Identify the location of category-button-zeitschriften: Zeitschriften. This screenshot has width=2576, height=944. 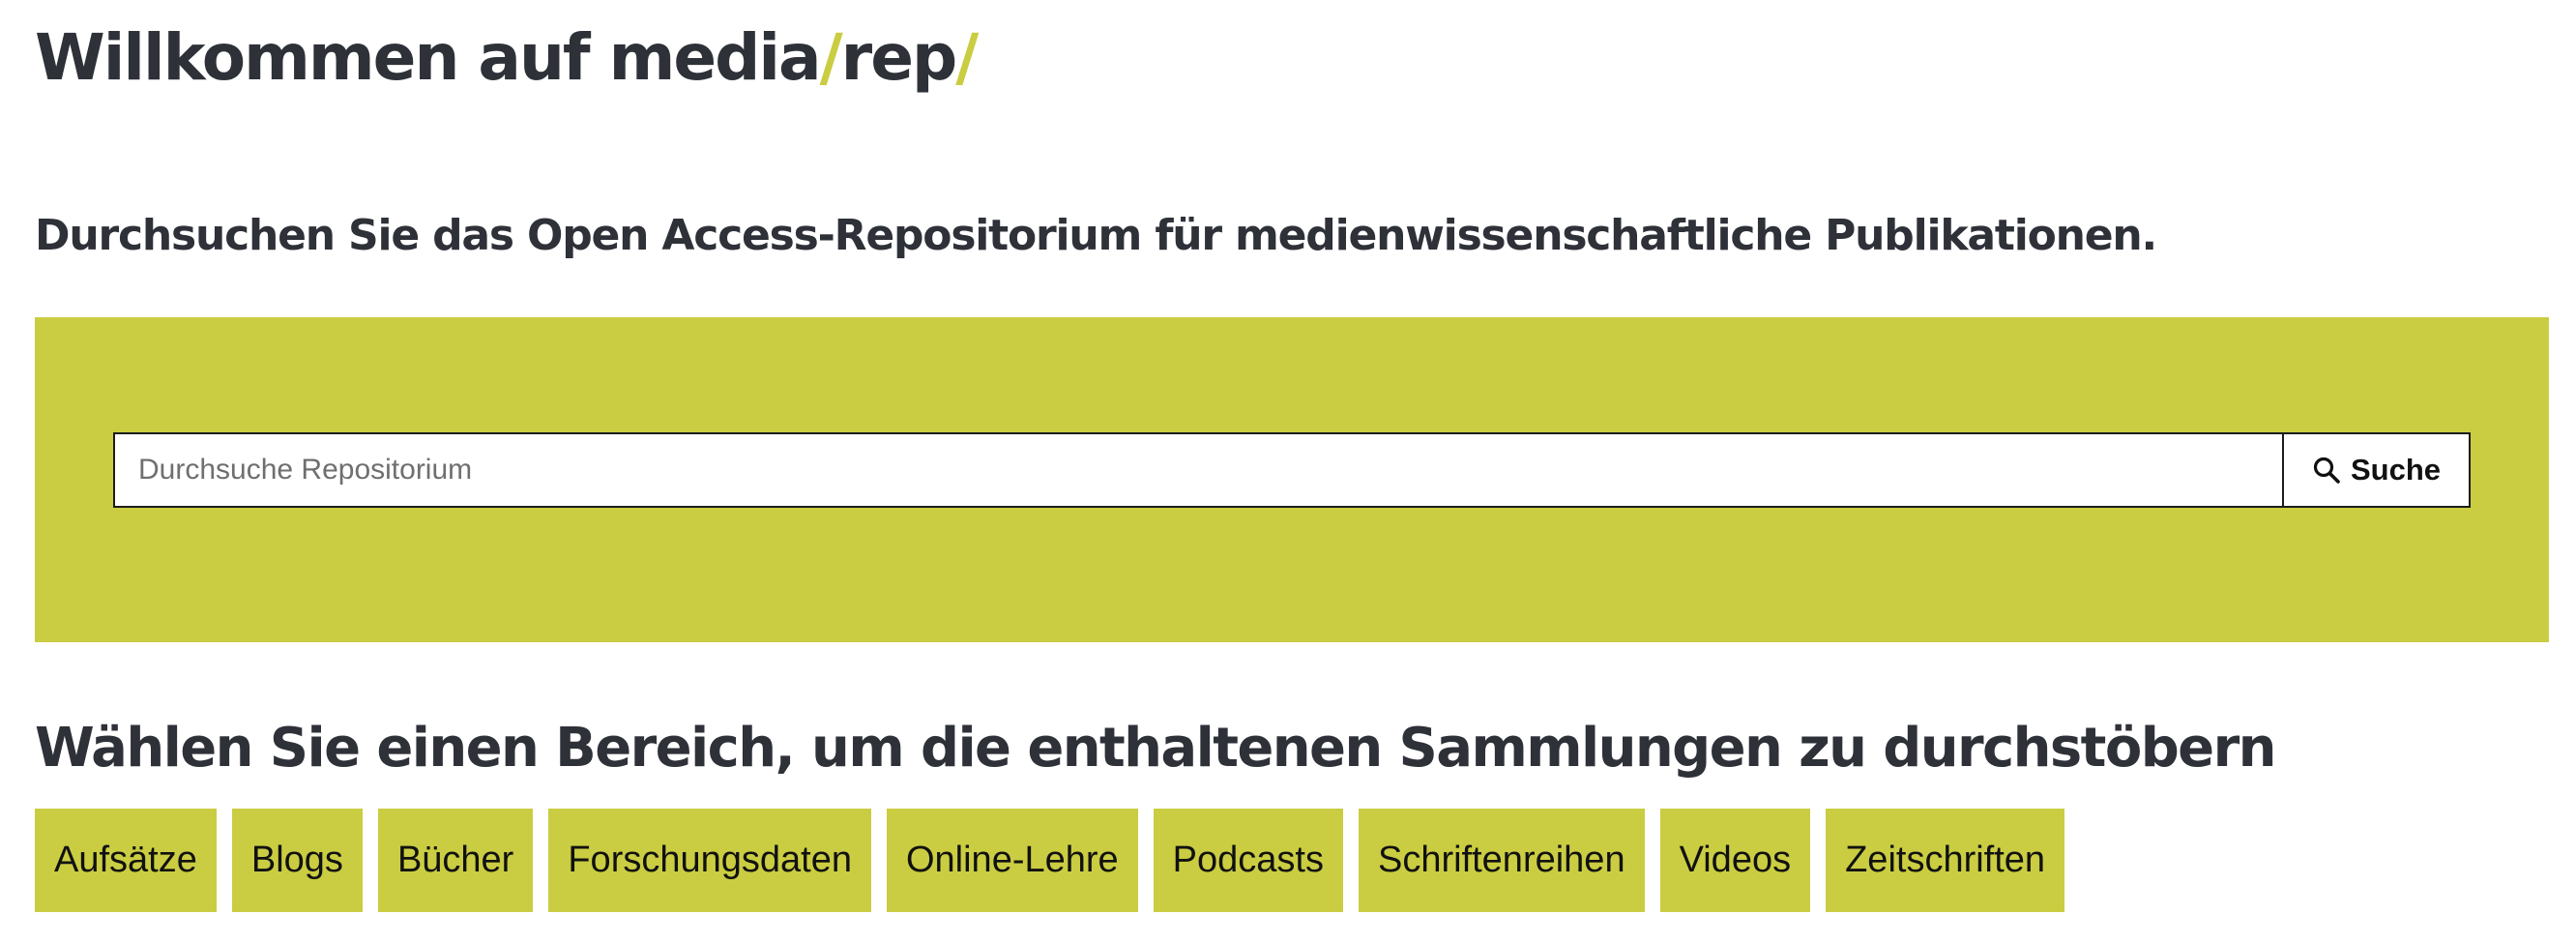
(1945, 860).